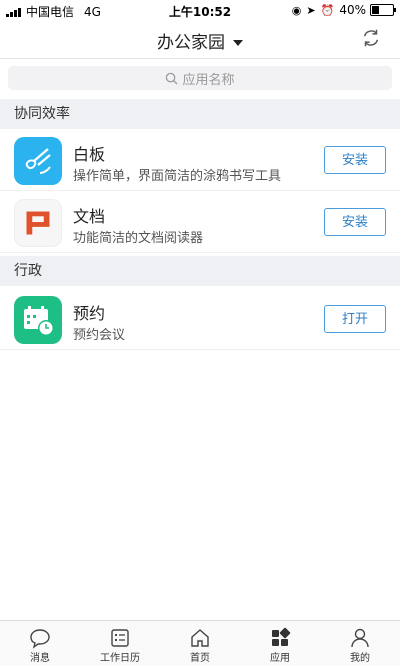  What do you see at coordinates (191, 43) in the screenshot?
I see `page-title: 办公家园` at bounding box center [191, 43].